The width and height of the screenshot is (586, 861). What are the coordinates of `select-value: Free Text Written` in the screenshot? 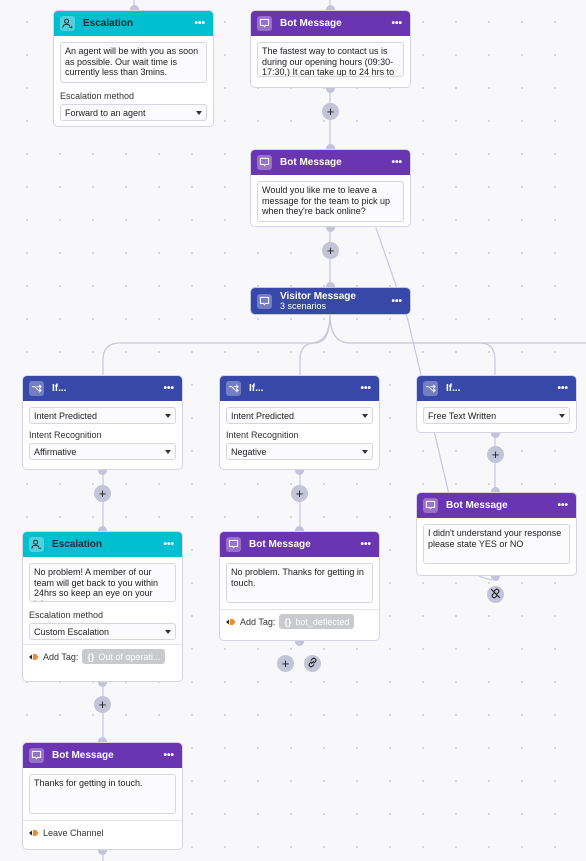 It's located at (462, 415).